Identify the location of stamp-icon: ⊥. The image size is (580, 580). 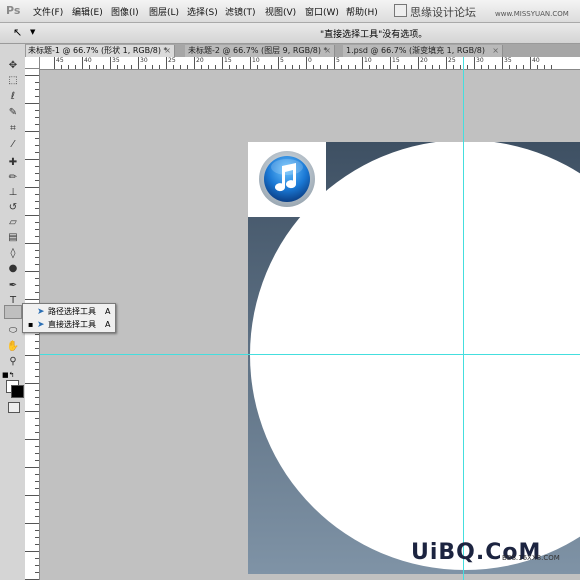
(13, 193).